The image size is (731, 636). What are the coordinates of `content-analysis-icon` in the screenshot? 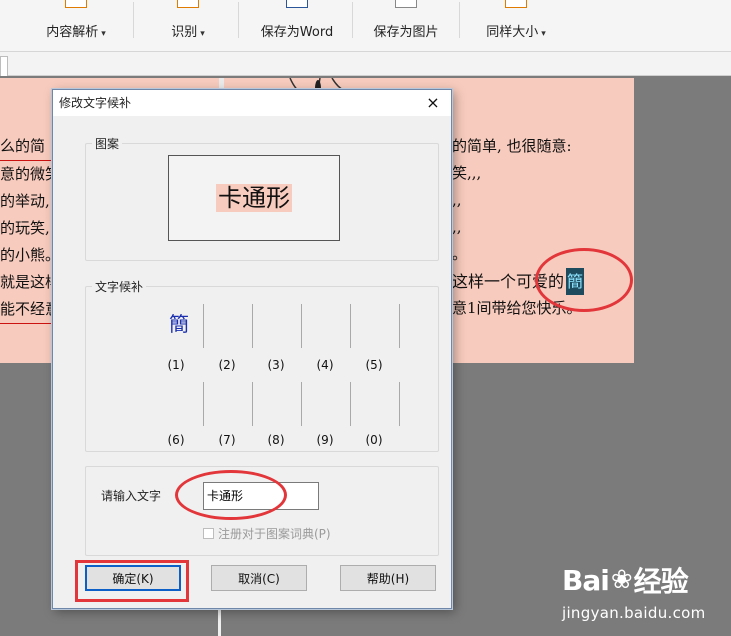 It's located at (76, 4).